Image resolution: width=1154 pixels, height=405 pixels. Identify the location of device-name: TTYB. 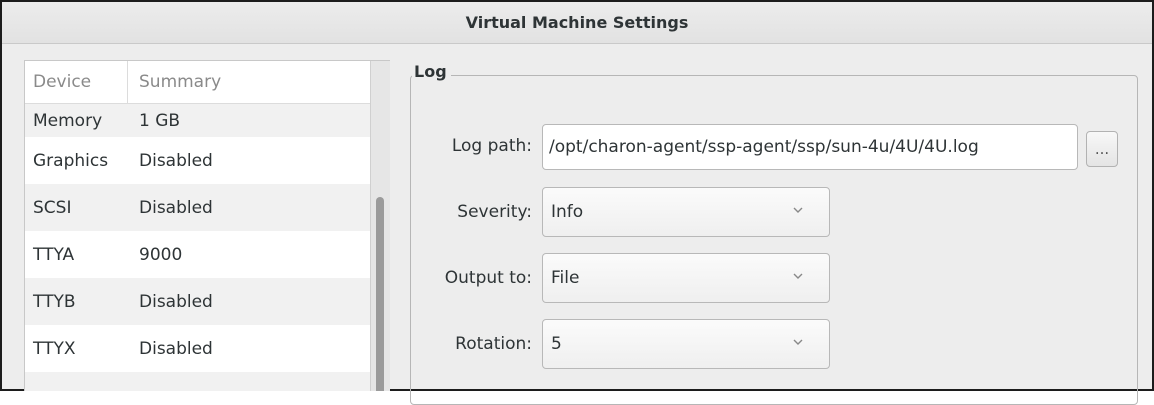
(54, 301).